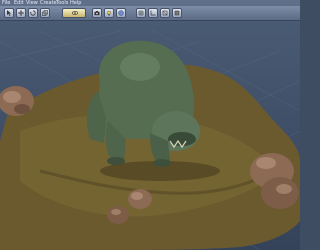 The height and width of the screenshot is (250, 320). I want to click on camera-icon, so click(97, 13).